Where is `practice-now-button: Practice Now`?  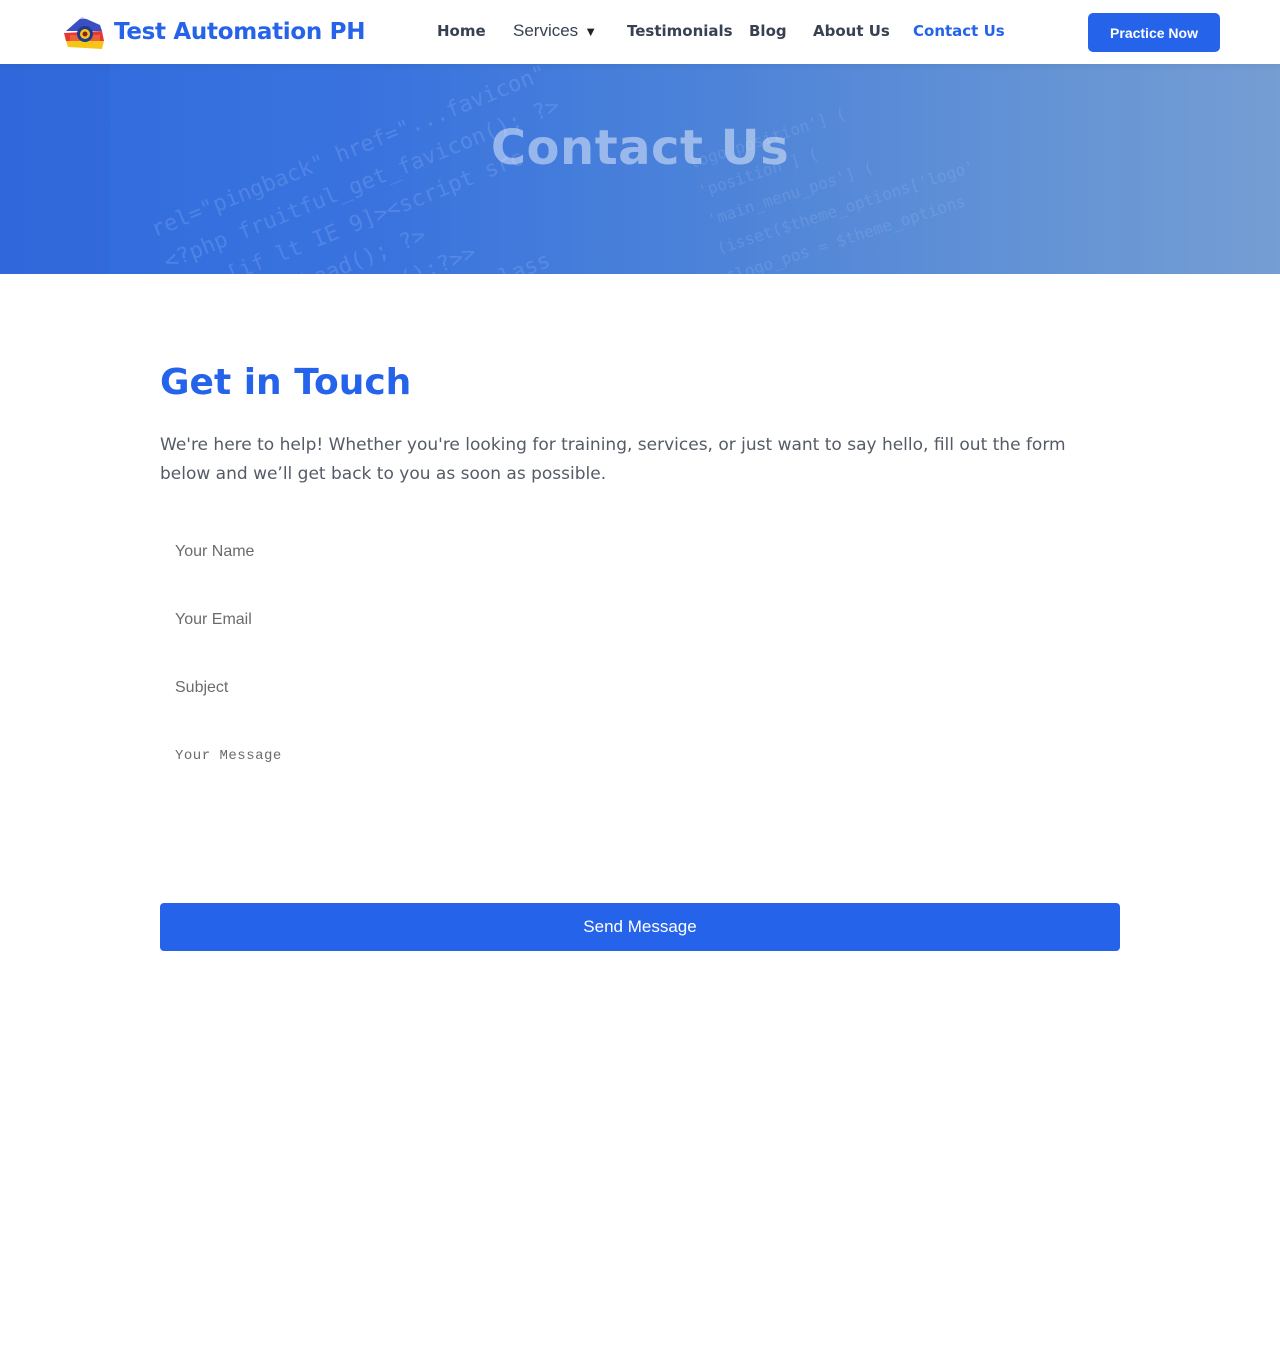 practice-now-button: Practice Now is located at coordinates (1154, 32).